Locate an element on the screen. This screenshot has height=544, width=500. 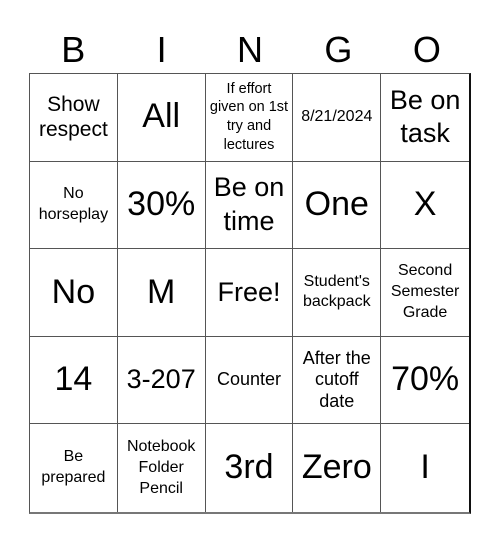
bingo-cell-text: X is located at coordinates (425, 204).